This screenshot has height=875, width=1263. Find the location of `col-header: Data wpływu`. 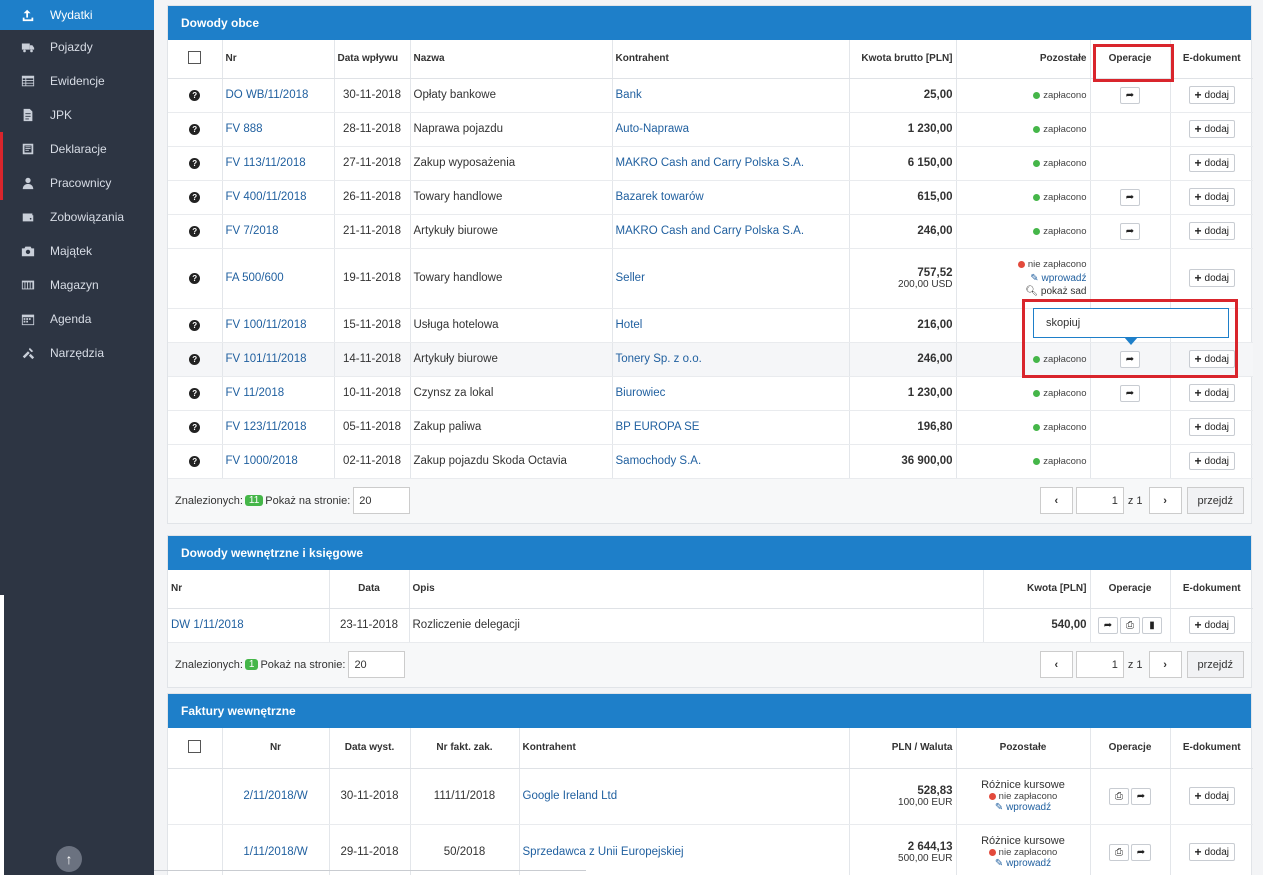

col-header: Data wpływu is located at coordinates (372, 59).